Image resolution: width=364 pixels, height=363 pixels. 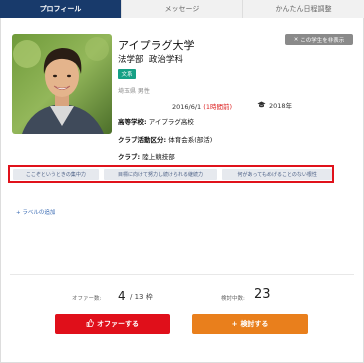 What do you see at coordinates (274, 105) in the screenshot?
I see `graduation-year: 2018年` at bounding box center [274, 105].